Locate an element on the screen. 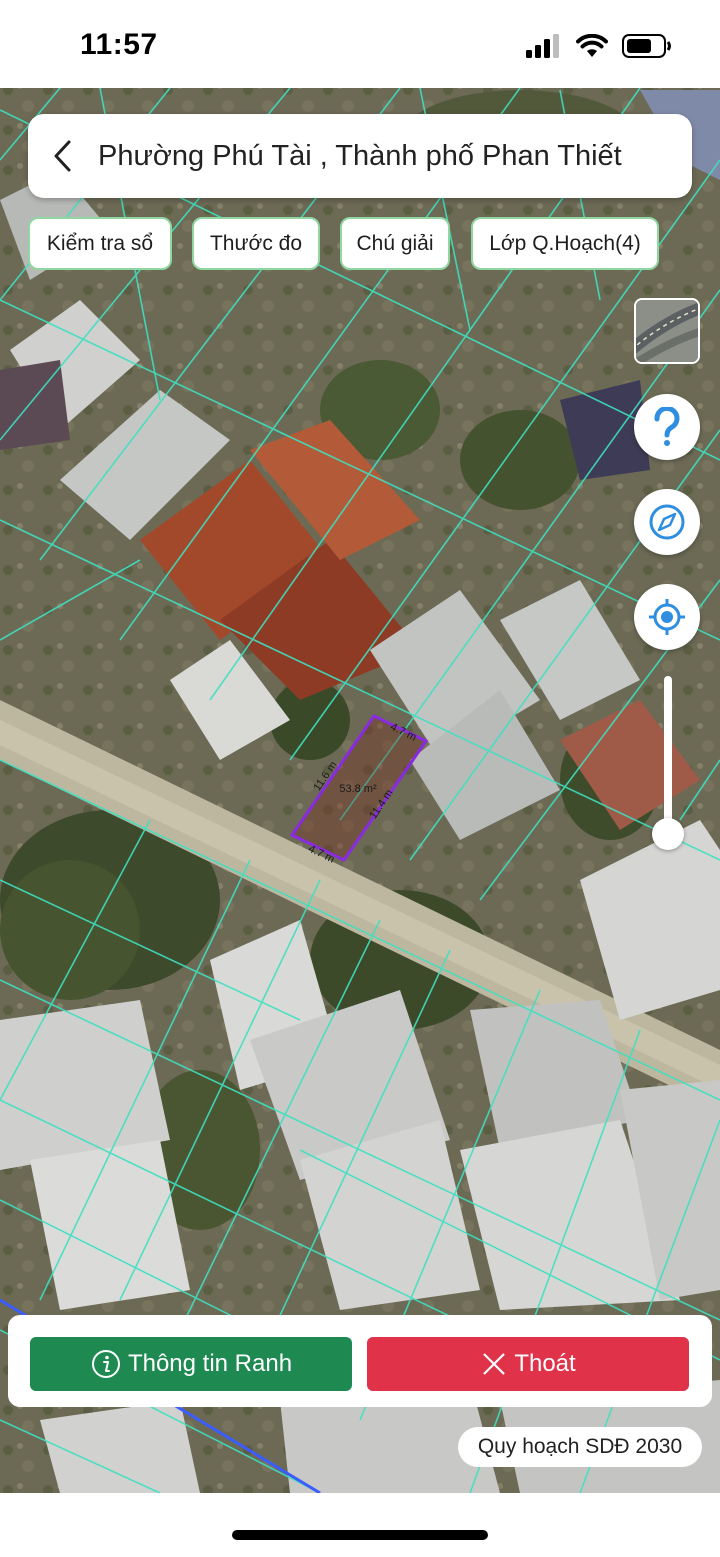  wifi-icon is located at coordinates (592, 45).